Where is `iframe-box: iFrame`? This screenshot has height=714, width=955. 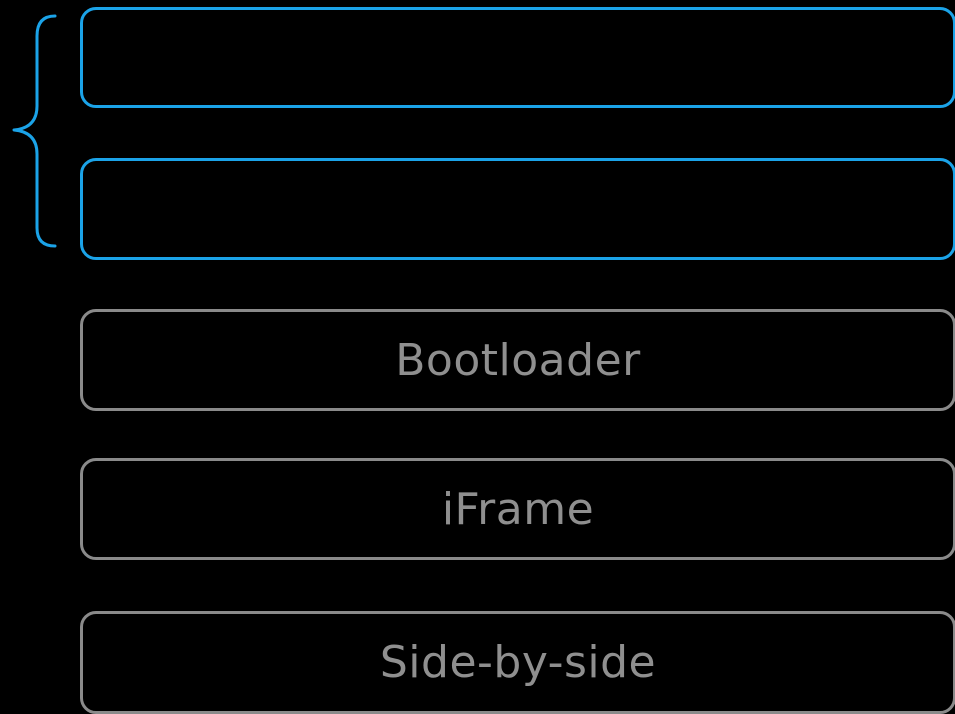
iframe-box: iFrame is located at coordinates (517, 509).